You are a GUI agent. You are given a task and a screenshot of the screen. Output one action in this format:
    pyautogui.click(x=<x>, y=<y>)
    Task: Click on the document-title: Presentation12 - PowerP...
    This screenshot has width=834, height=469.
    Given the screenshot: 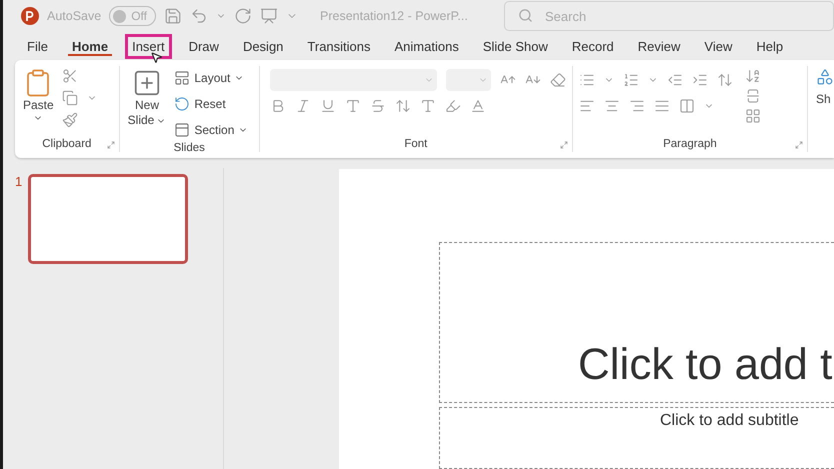 What is the action you would take?
    pyautogui.click(x=394, y=16)
    